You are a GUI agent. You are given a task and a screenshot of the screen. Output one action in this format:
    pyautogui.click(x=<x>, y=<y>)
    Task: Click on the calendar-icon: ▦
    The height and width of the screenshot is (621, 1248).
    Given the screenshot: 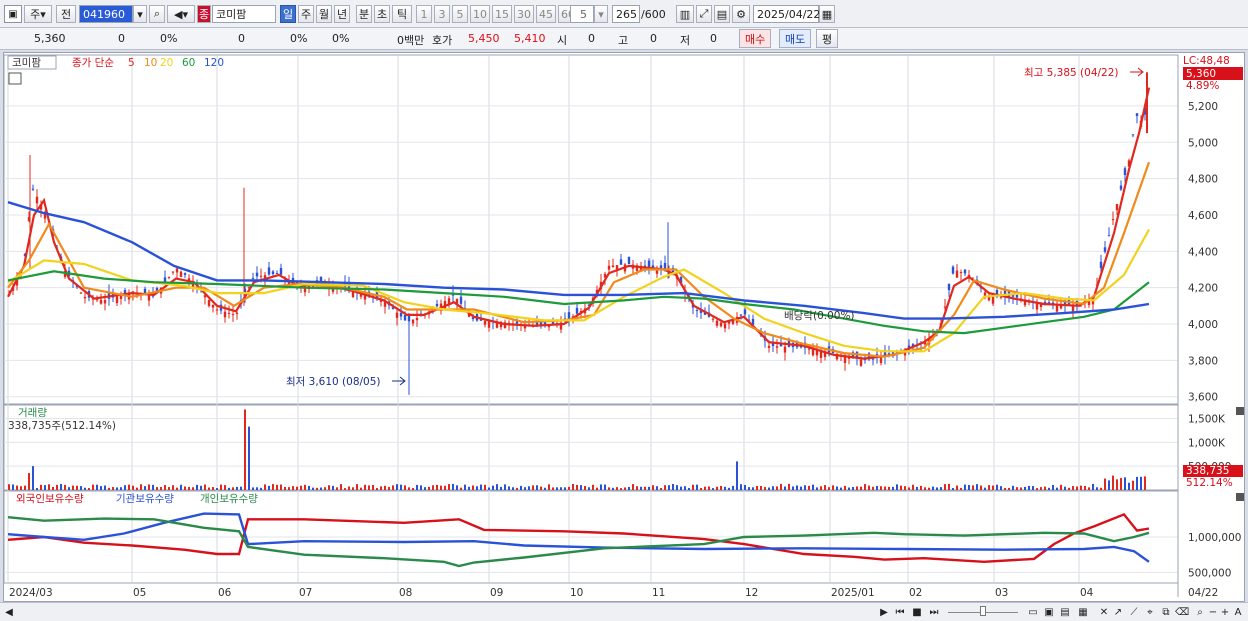 What is the action you would take?
    pyautogui.click(x=827, y=14)
    